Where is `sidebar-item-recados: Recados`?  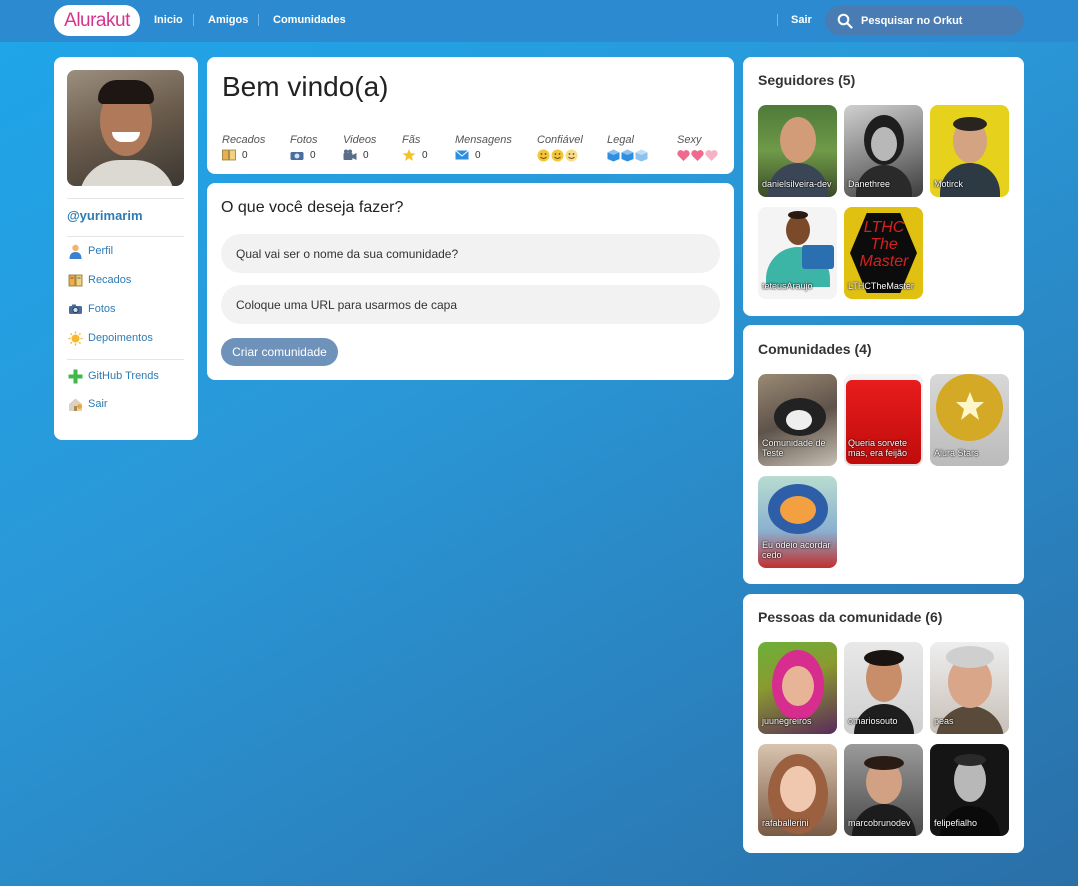 sidebar-item-recados: Recados is located at coordinates (99, 280).